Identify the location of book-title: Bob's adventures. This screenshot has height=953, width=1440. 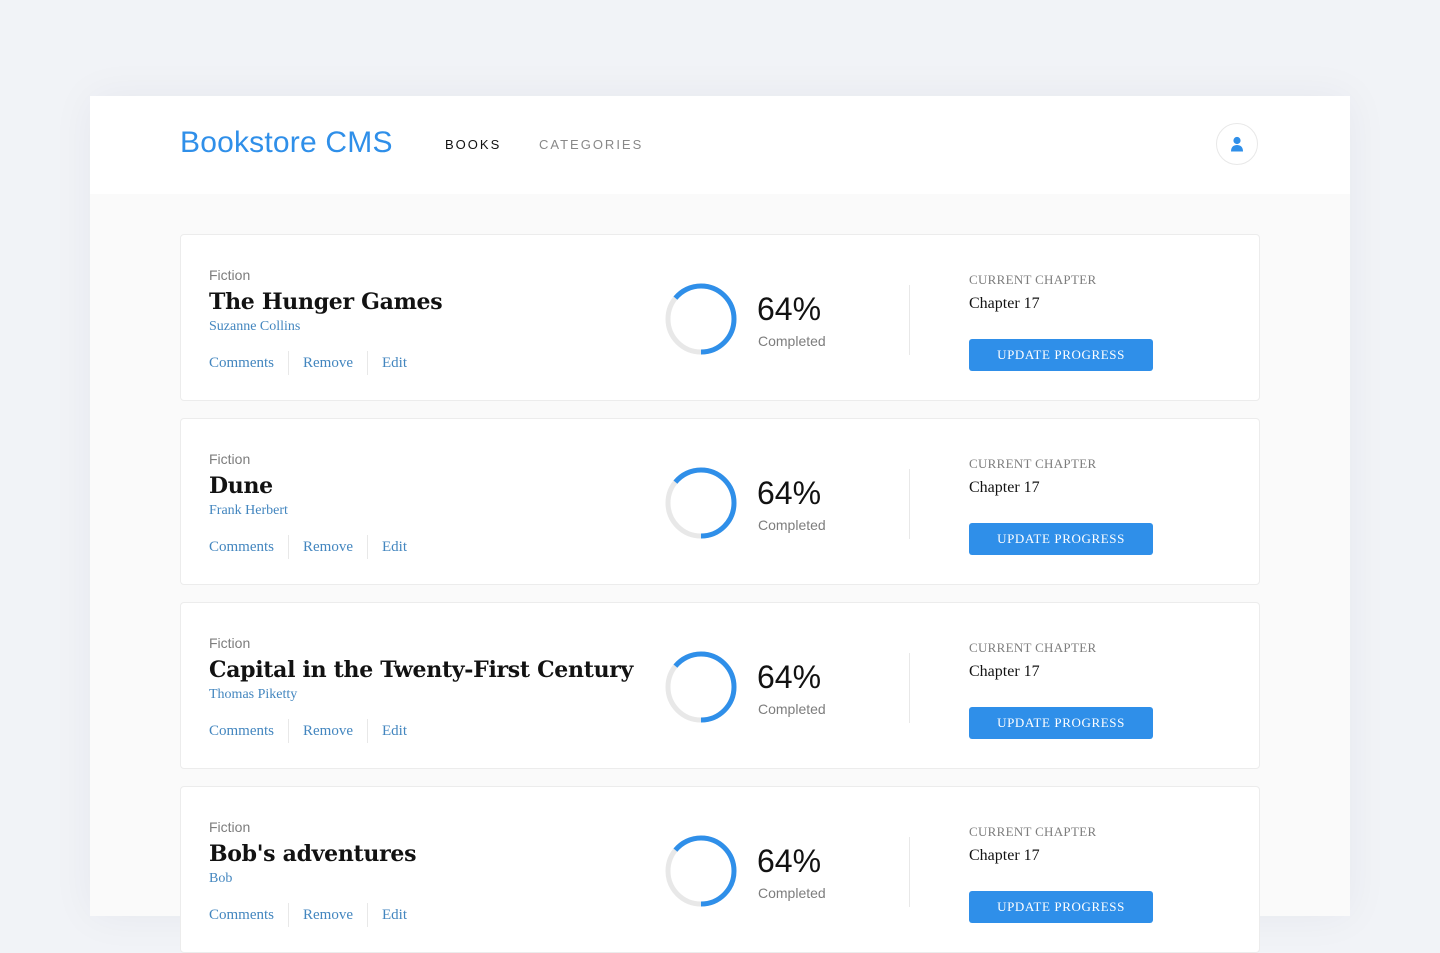
(313, 854).